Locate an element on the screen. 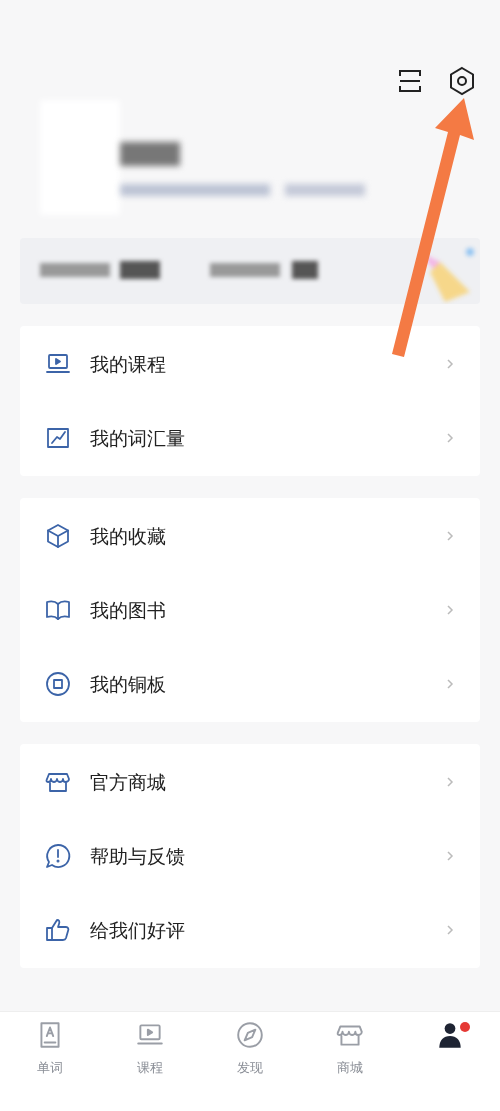  tab-label: 发现 is located at coordinates (250, 1068).